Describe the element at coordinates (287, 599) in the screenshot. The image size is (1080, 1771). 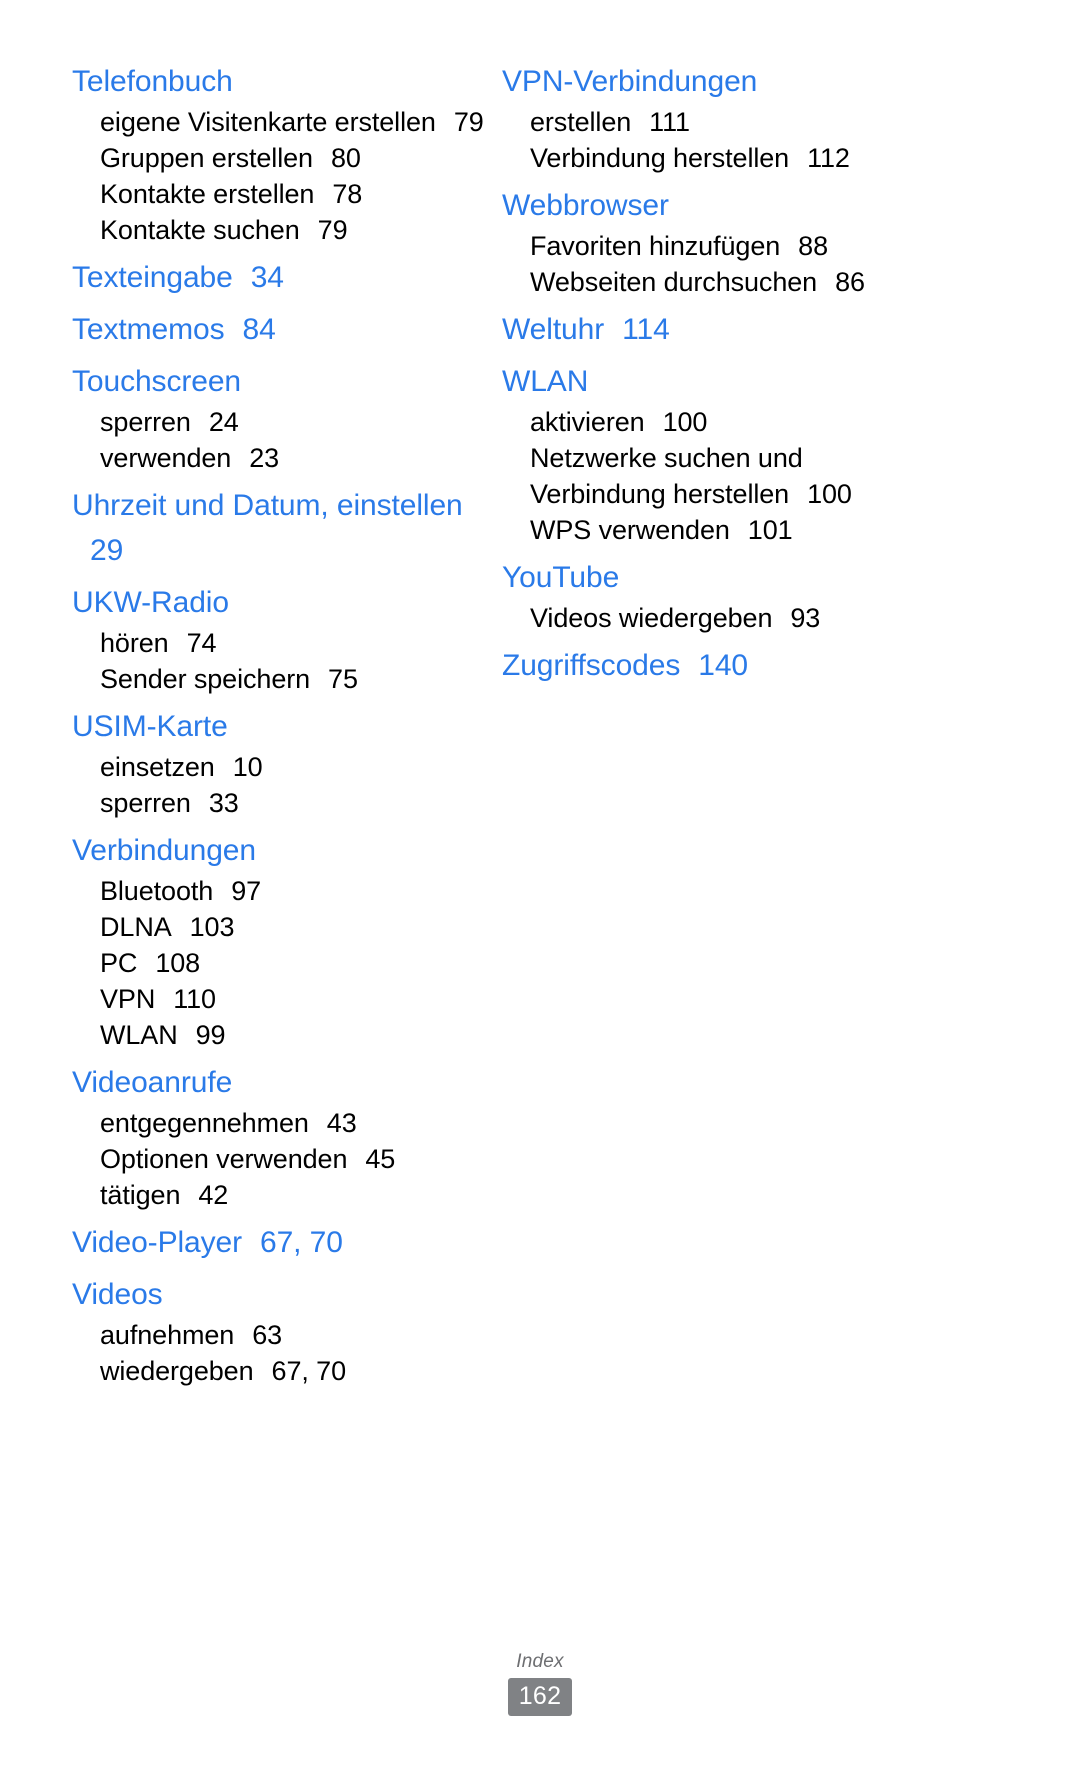
I see `index-heading: UKW-Radio` at that location.